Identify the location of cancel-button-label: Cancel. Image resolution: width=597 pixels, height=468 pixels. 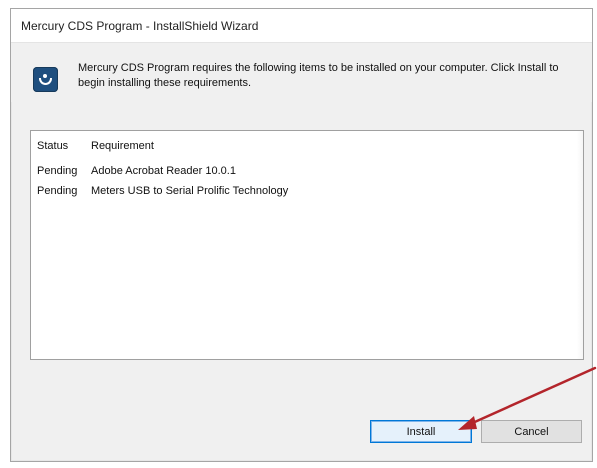
(531, 431).